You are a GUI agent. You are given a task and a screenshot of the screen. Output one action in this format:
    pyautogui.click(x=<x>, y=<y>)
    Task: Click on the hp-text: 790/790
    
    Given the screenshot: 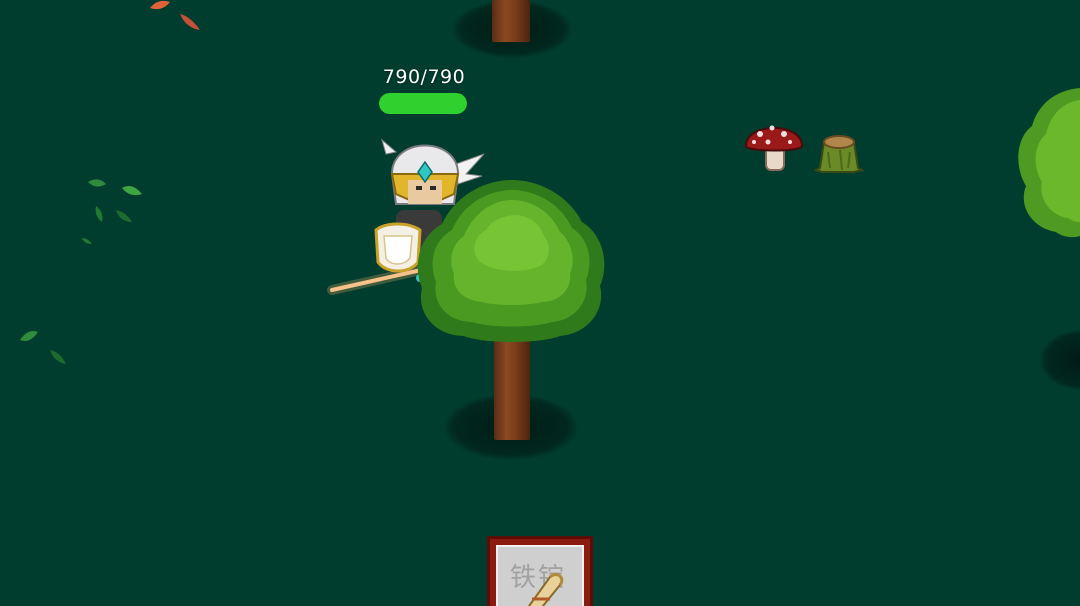 What is the action you would take?
    pyautogui.click(x=424, y=77)
    